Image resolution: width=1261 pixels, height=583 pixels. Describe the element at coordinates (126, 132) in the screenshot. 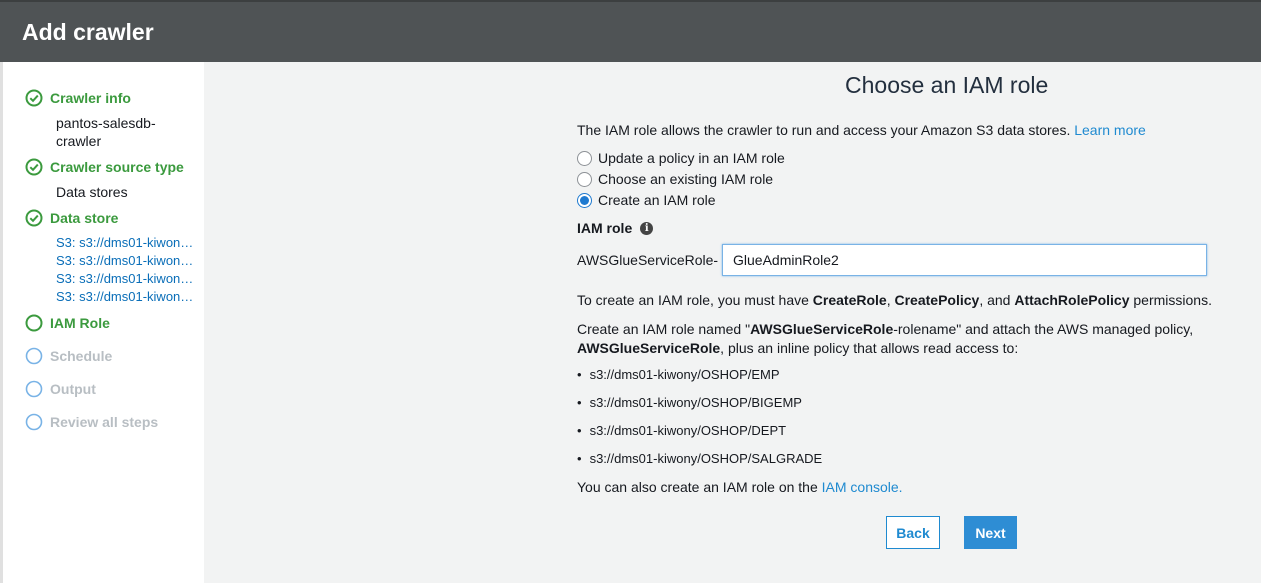

I see `crawler-name: pantos-salesdb- crawler` at that location.